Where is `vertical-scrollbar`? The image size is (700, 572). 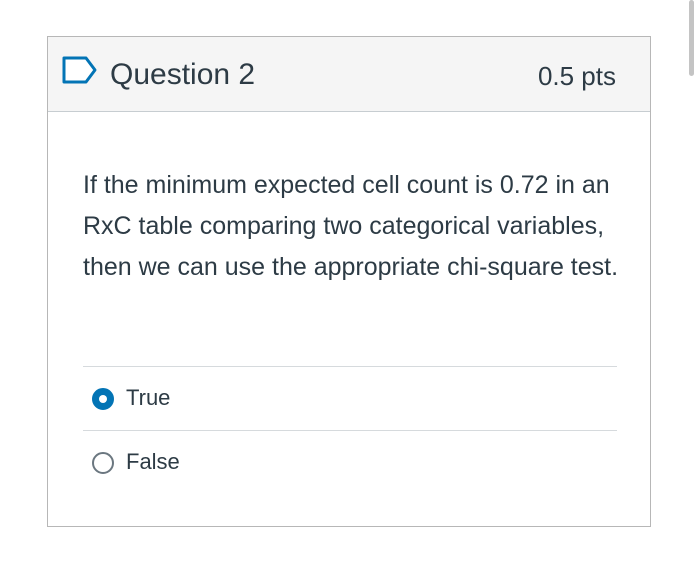 vertical-scrollbar is located at coordinates (691, 38).